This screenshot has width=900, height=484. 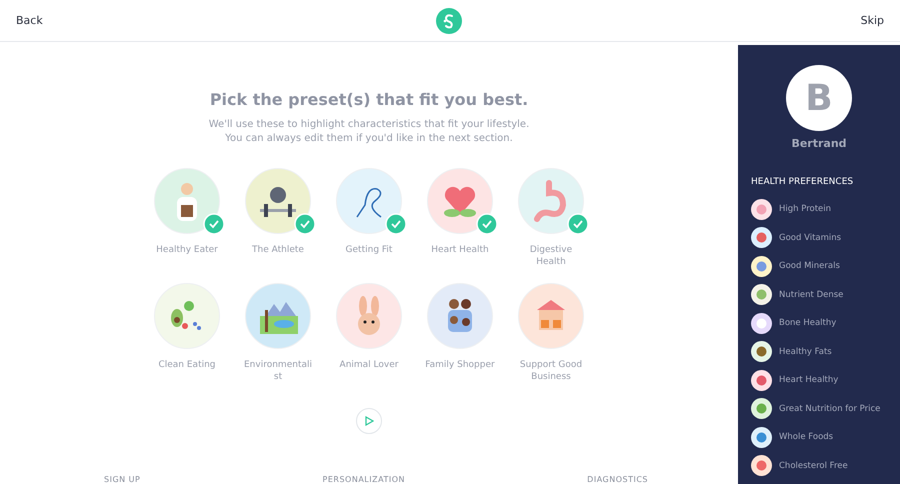 I want to click on preset-label: Family Shopper, so click(x=460, y=365).